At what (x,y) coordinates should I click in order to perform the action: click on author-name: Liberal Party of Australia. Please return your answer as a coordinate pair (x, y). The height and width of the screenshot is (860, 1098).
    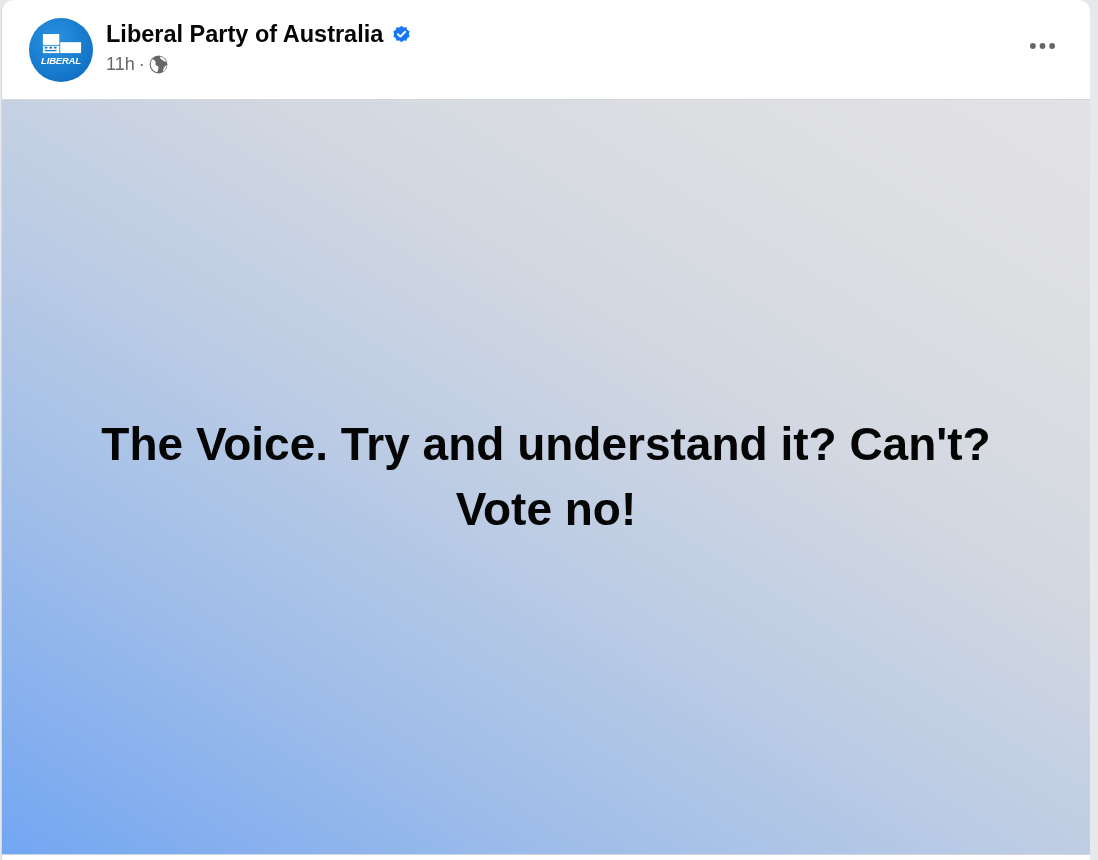
    Looking at the image, I should click on (245, 34).